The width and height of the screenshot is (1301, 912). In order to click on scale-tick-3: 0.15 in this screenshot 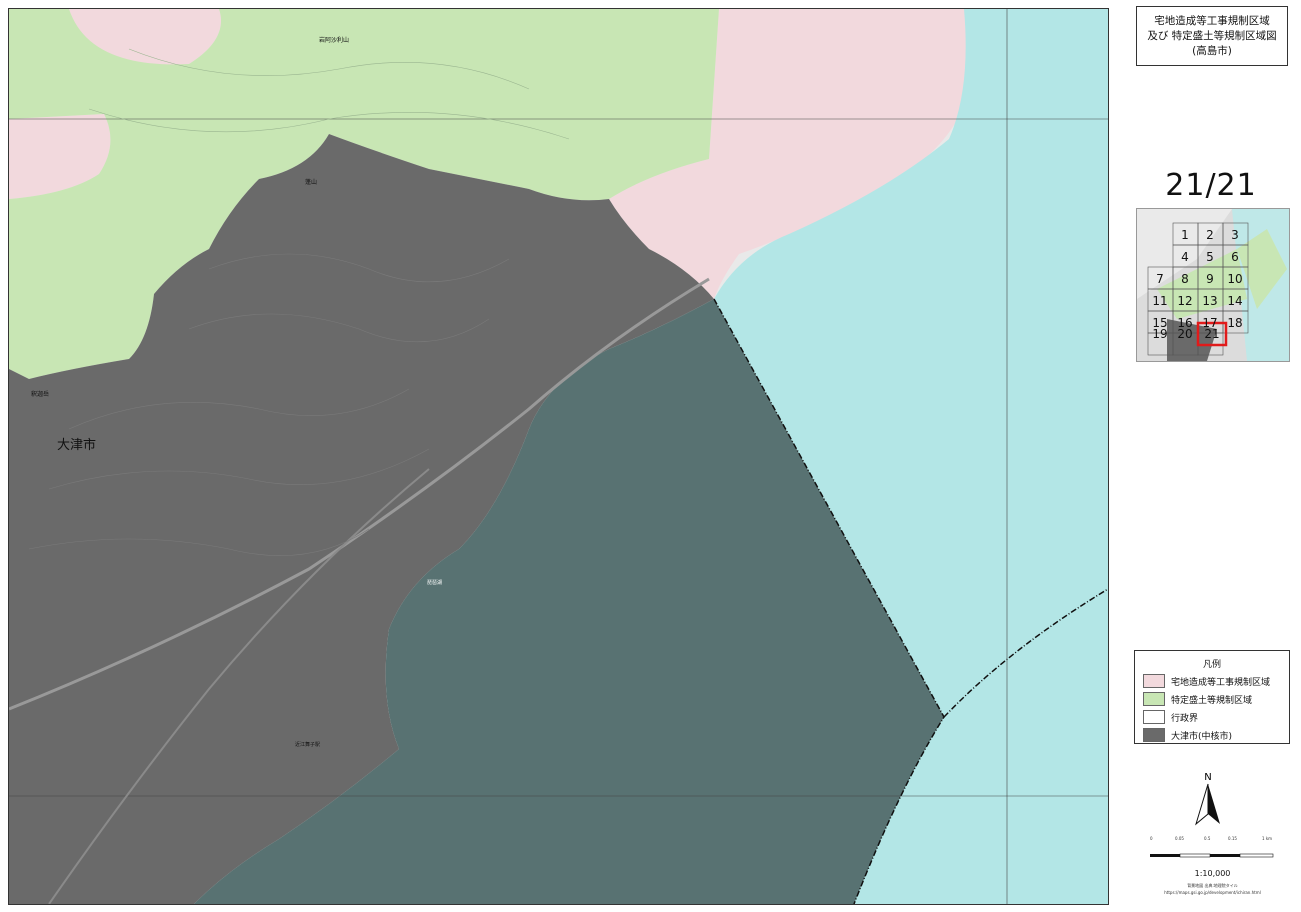, I will do `click(1232, 838)`.